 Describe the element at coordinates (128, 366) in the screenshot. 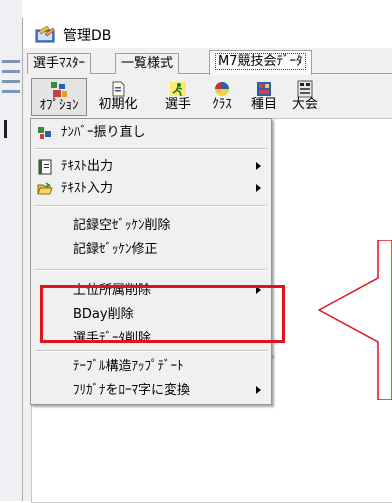

I see `menu-item-label: ﾃｰﾌﾞﾙ構造ｱｯﾌﾟﾃﾞｰﾄ` at that location.